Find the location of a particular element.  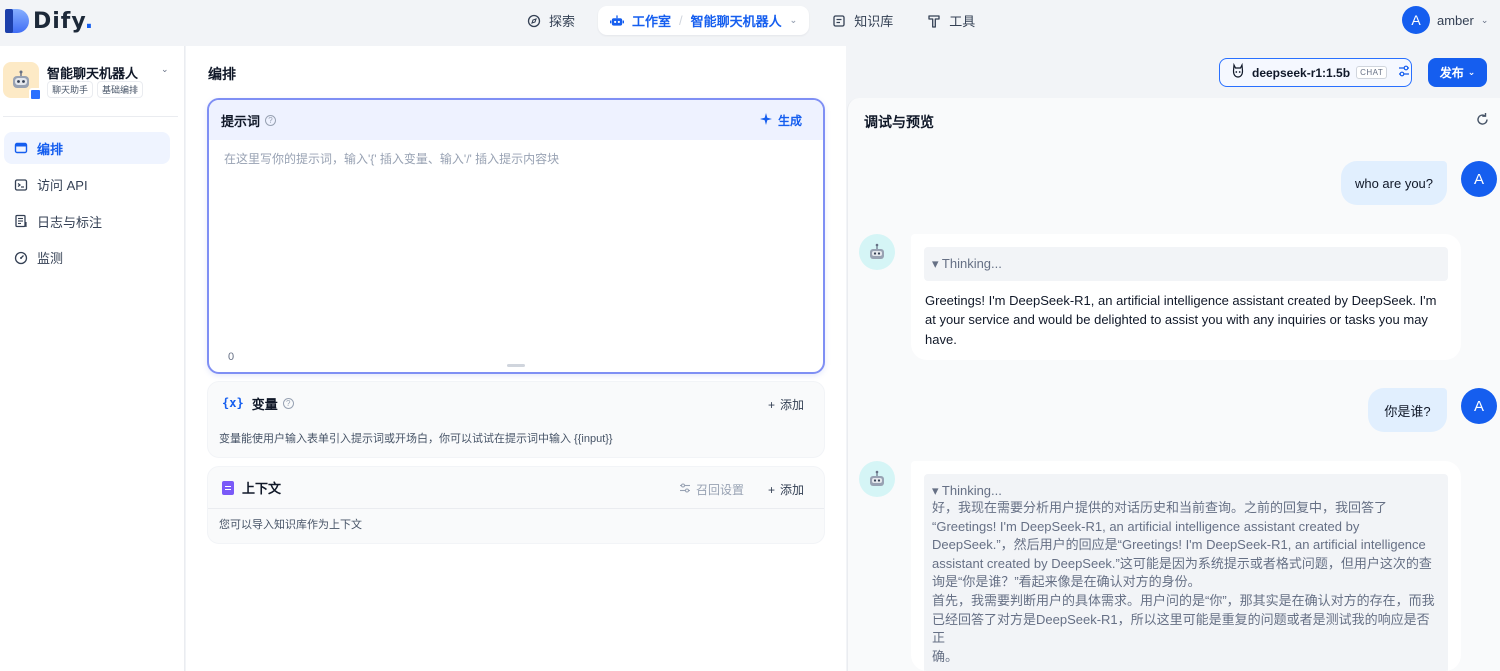

user-message: who are you? is located at coordinates (1394, 183).